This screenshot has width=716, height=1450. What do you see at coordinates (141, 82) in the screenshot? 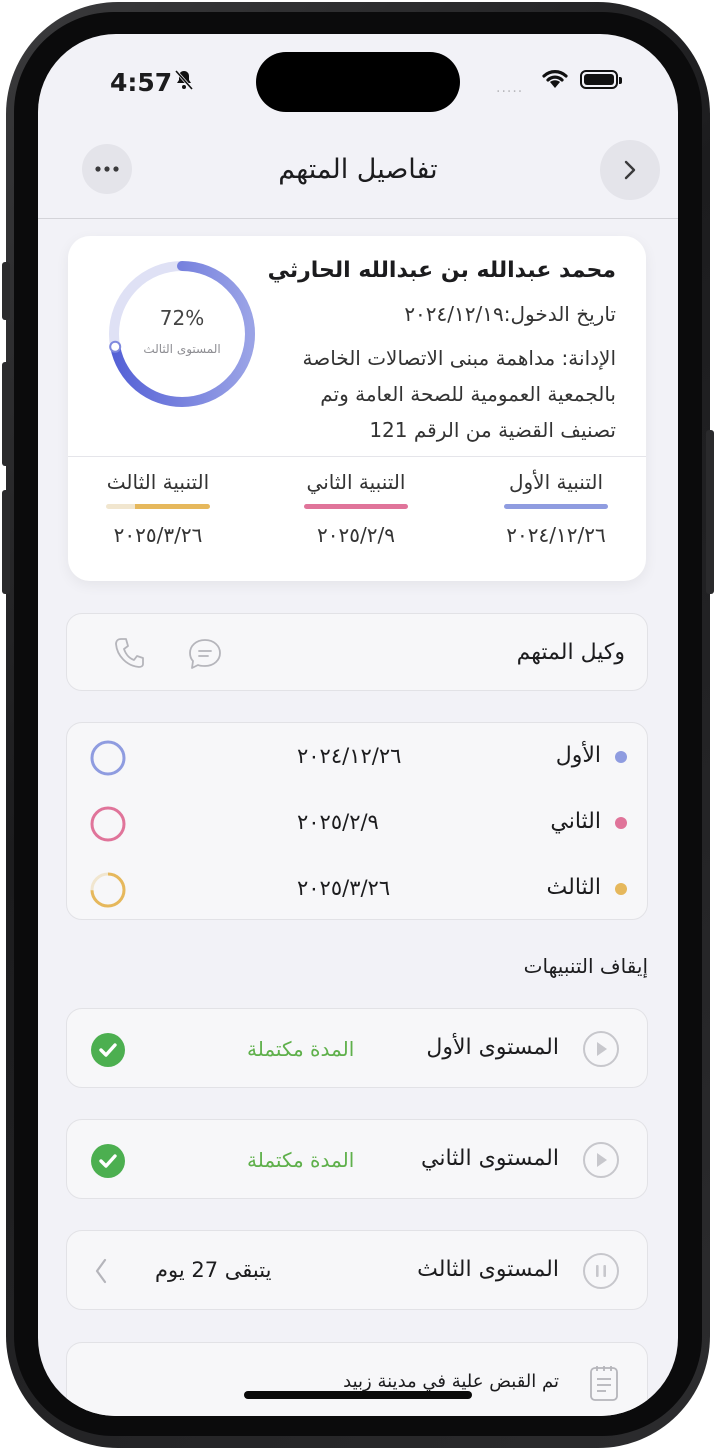
I see `status-time: 4:57` at bounding box center [141, 82].